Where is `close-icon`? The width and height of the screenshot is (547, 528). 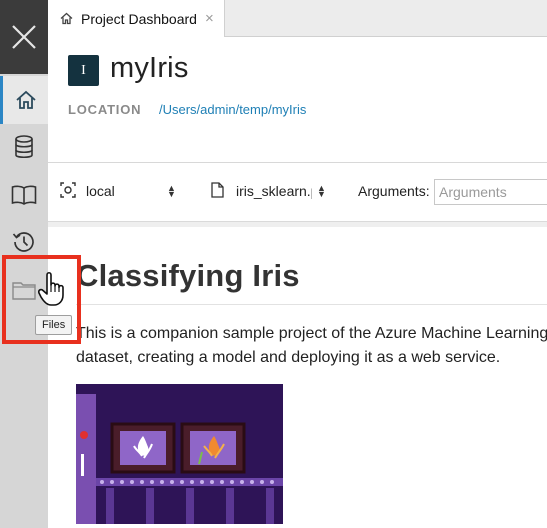
close-icon is located at coordinates (24, 37).